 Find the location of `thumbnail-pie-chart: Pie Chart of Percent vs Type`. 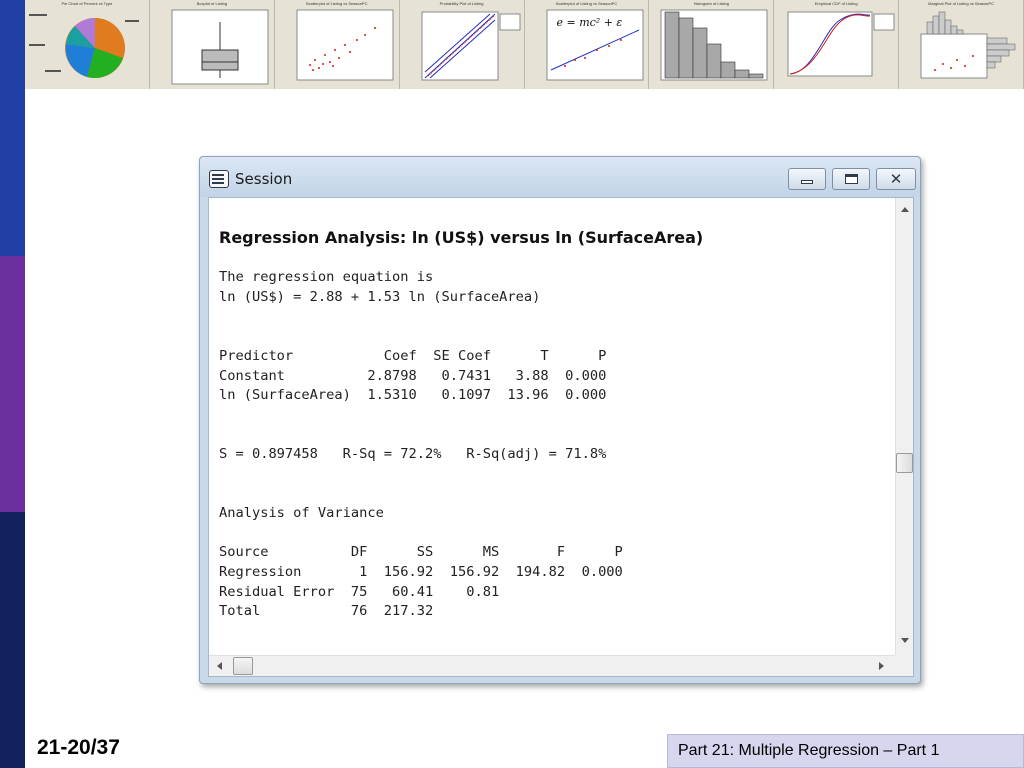

thumbnail-pie-chart: Pie Chart of Percent vs Type is located at coordinates (87, 44).